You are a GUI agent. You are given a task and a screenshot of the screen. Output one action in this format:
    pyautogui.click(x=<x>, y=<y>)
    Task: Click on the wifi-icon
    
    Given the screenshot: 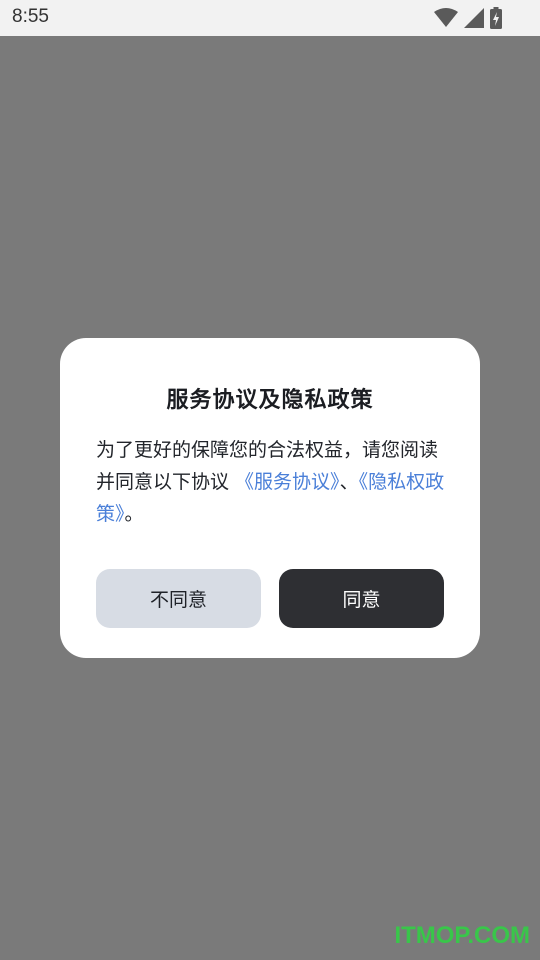 What is the action you would take?
    pyautogui.click(x=446, y=17)
    